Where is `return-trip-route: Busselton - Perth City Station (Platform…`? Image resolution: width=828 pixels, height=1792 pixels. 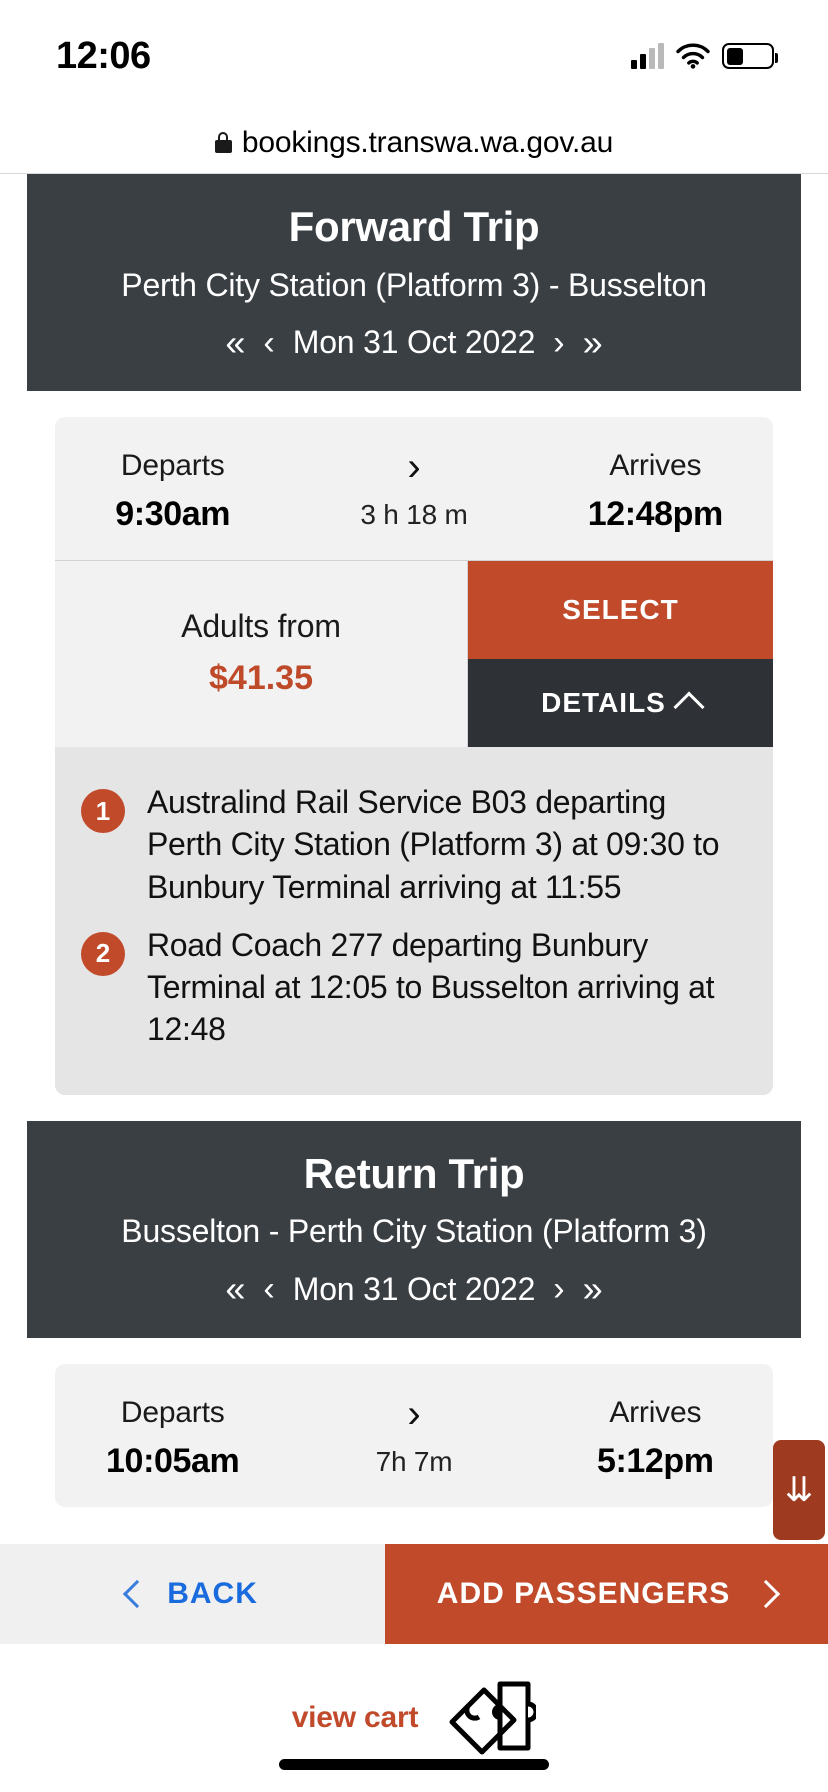 return-trip-route: Busselton - Perth City Station (Platform… is located at coordinates (414, 1231).